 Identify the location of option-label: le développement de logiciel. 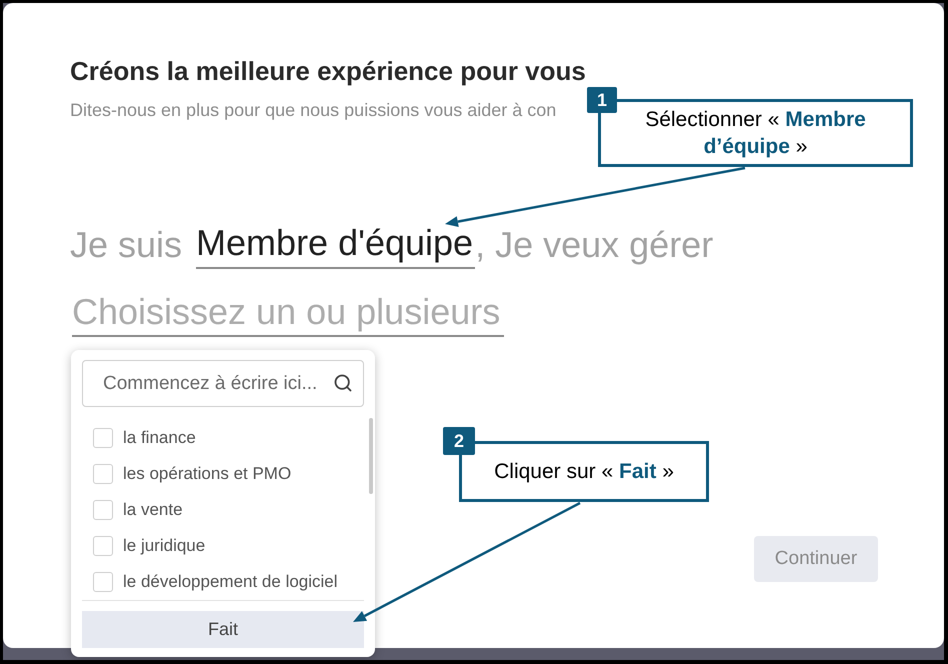
(230, 582).